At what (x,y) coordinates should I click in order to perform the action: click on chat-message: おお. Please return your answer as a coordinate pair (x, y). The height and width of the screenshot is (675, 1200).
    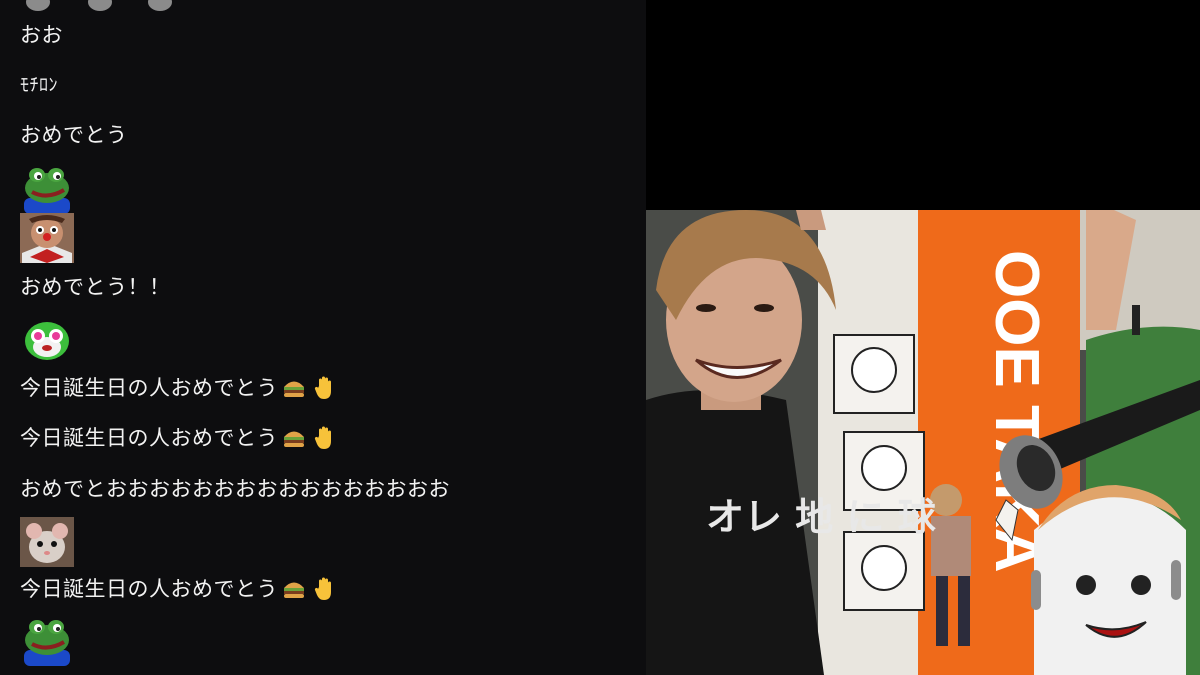
    Looking at the image, I should click on (41, 35).